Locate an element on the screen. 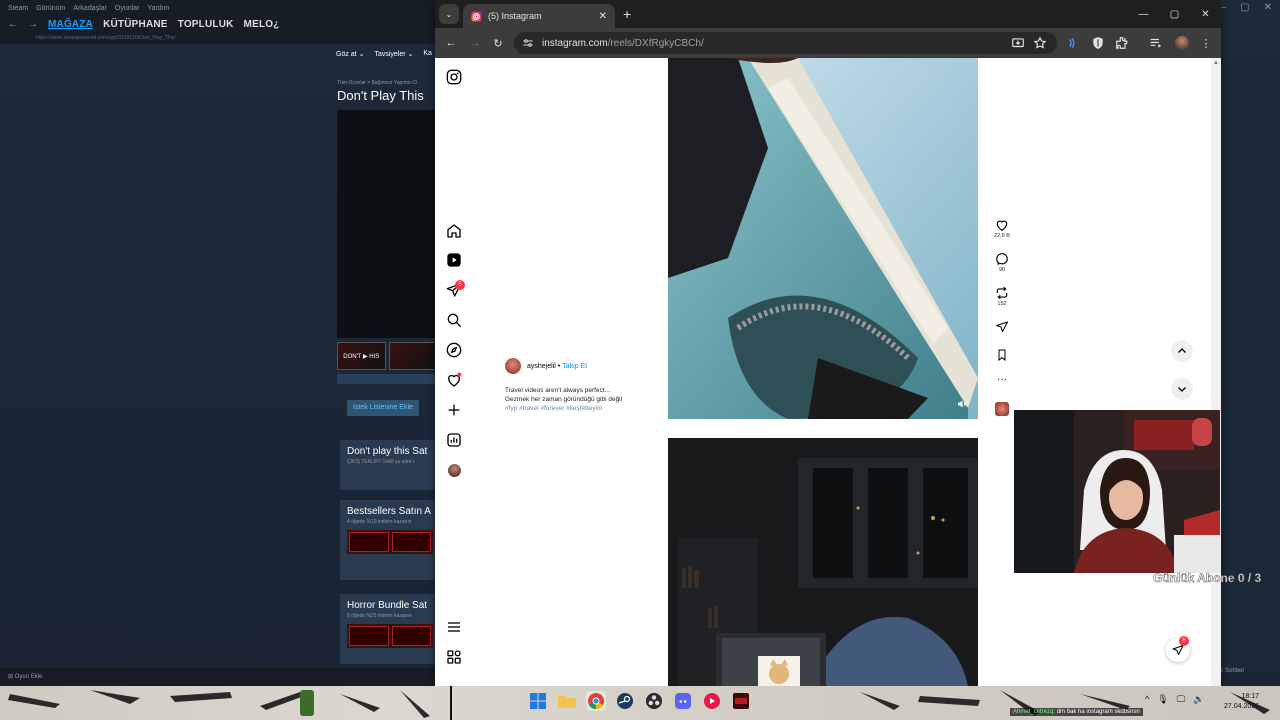  windows-start-icon is located at coordinates (538, 701).